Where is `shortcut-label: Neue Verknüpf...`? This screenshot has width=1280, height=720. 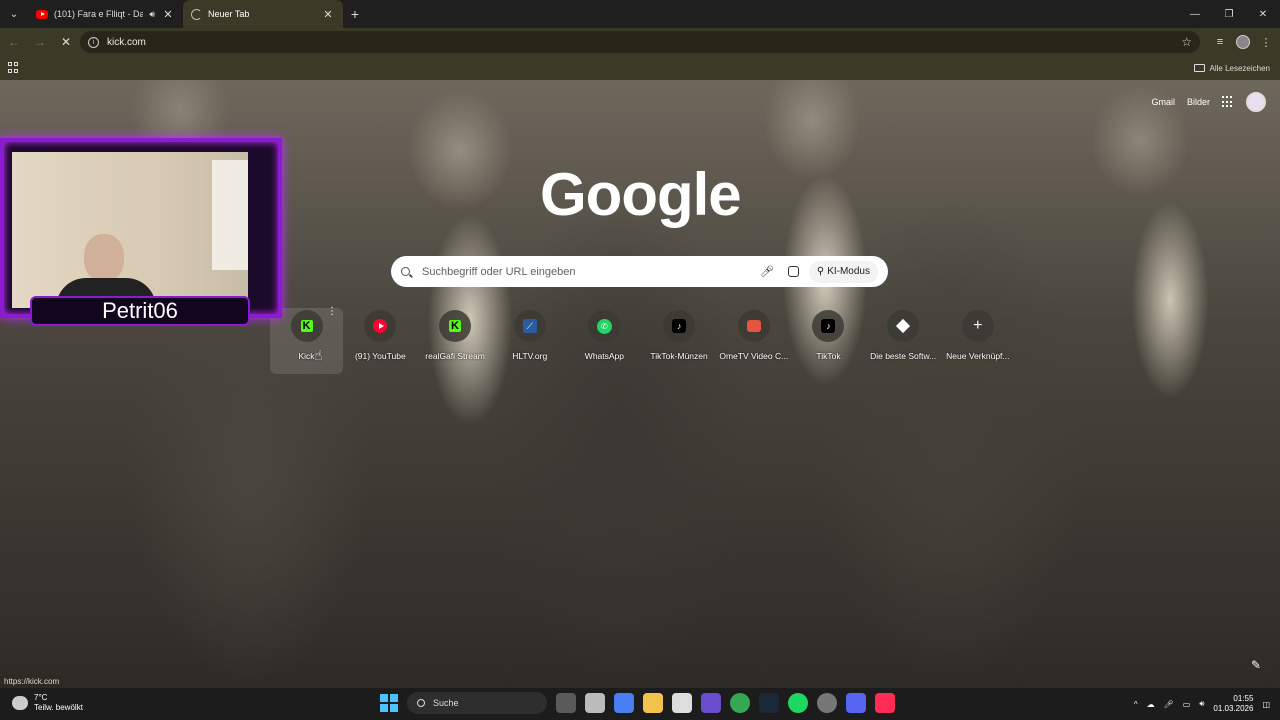 shortcut-label: Neue Verknüpf... is located at coordinates (978, 356).